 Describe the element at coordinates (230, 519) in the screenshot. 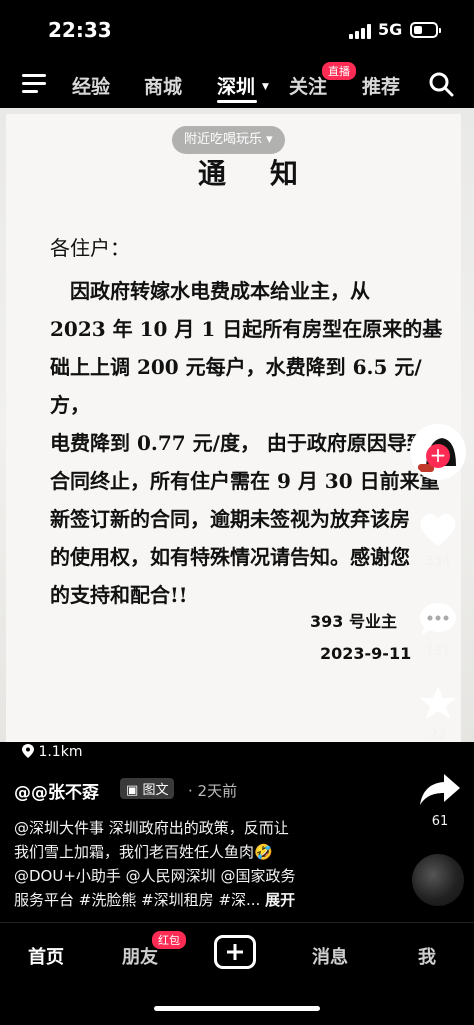

I see `notice-line: 新签订新的合同，逾期未签视为放弃该房` at that location.